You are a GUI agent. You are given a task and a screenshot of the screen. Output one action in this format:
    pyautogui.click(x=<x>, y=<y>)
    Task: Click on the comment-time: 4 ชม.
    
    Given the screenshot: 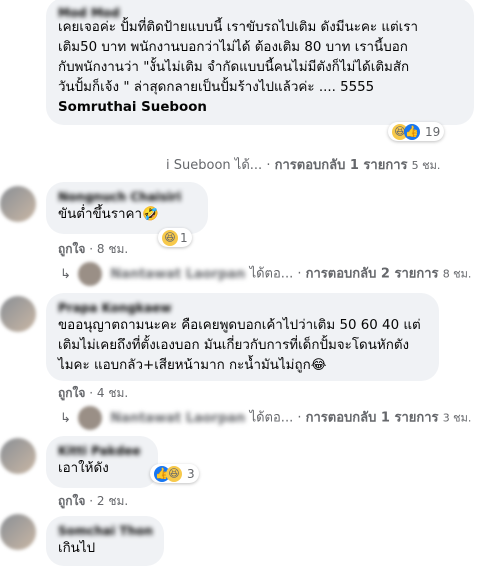 What is the action you would take?
    pyautogui.click(x=112, y=393)
    